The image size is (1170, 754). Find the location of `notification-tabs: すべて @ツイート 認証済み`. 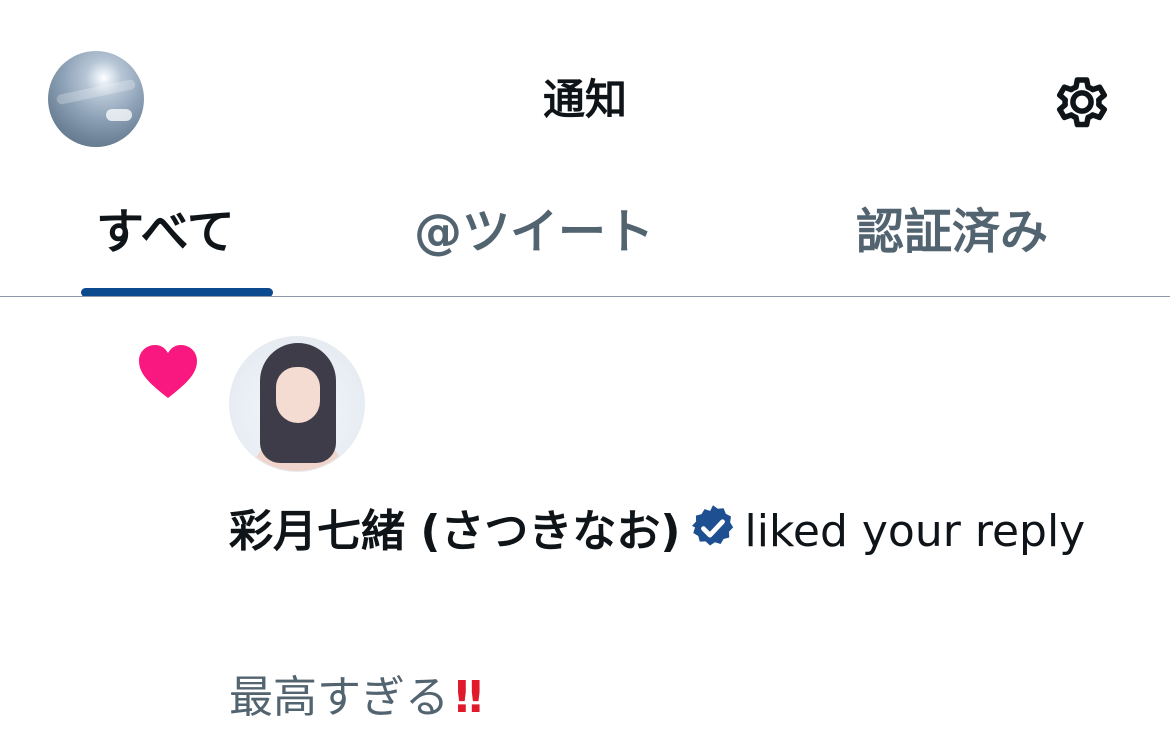

notification-tabs: すべて @ツイート 認証済み is located at coordinates (585, 243).